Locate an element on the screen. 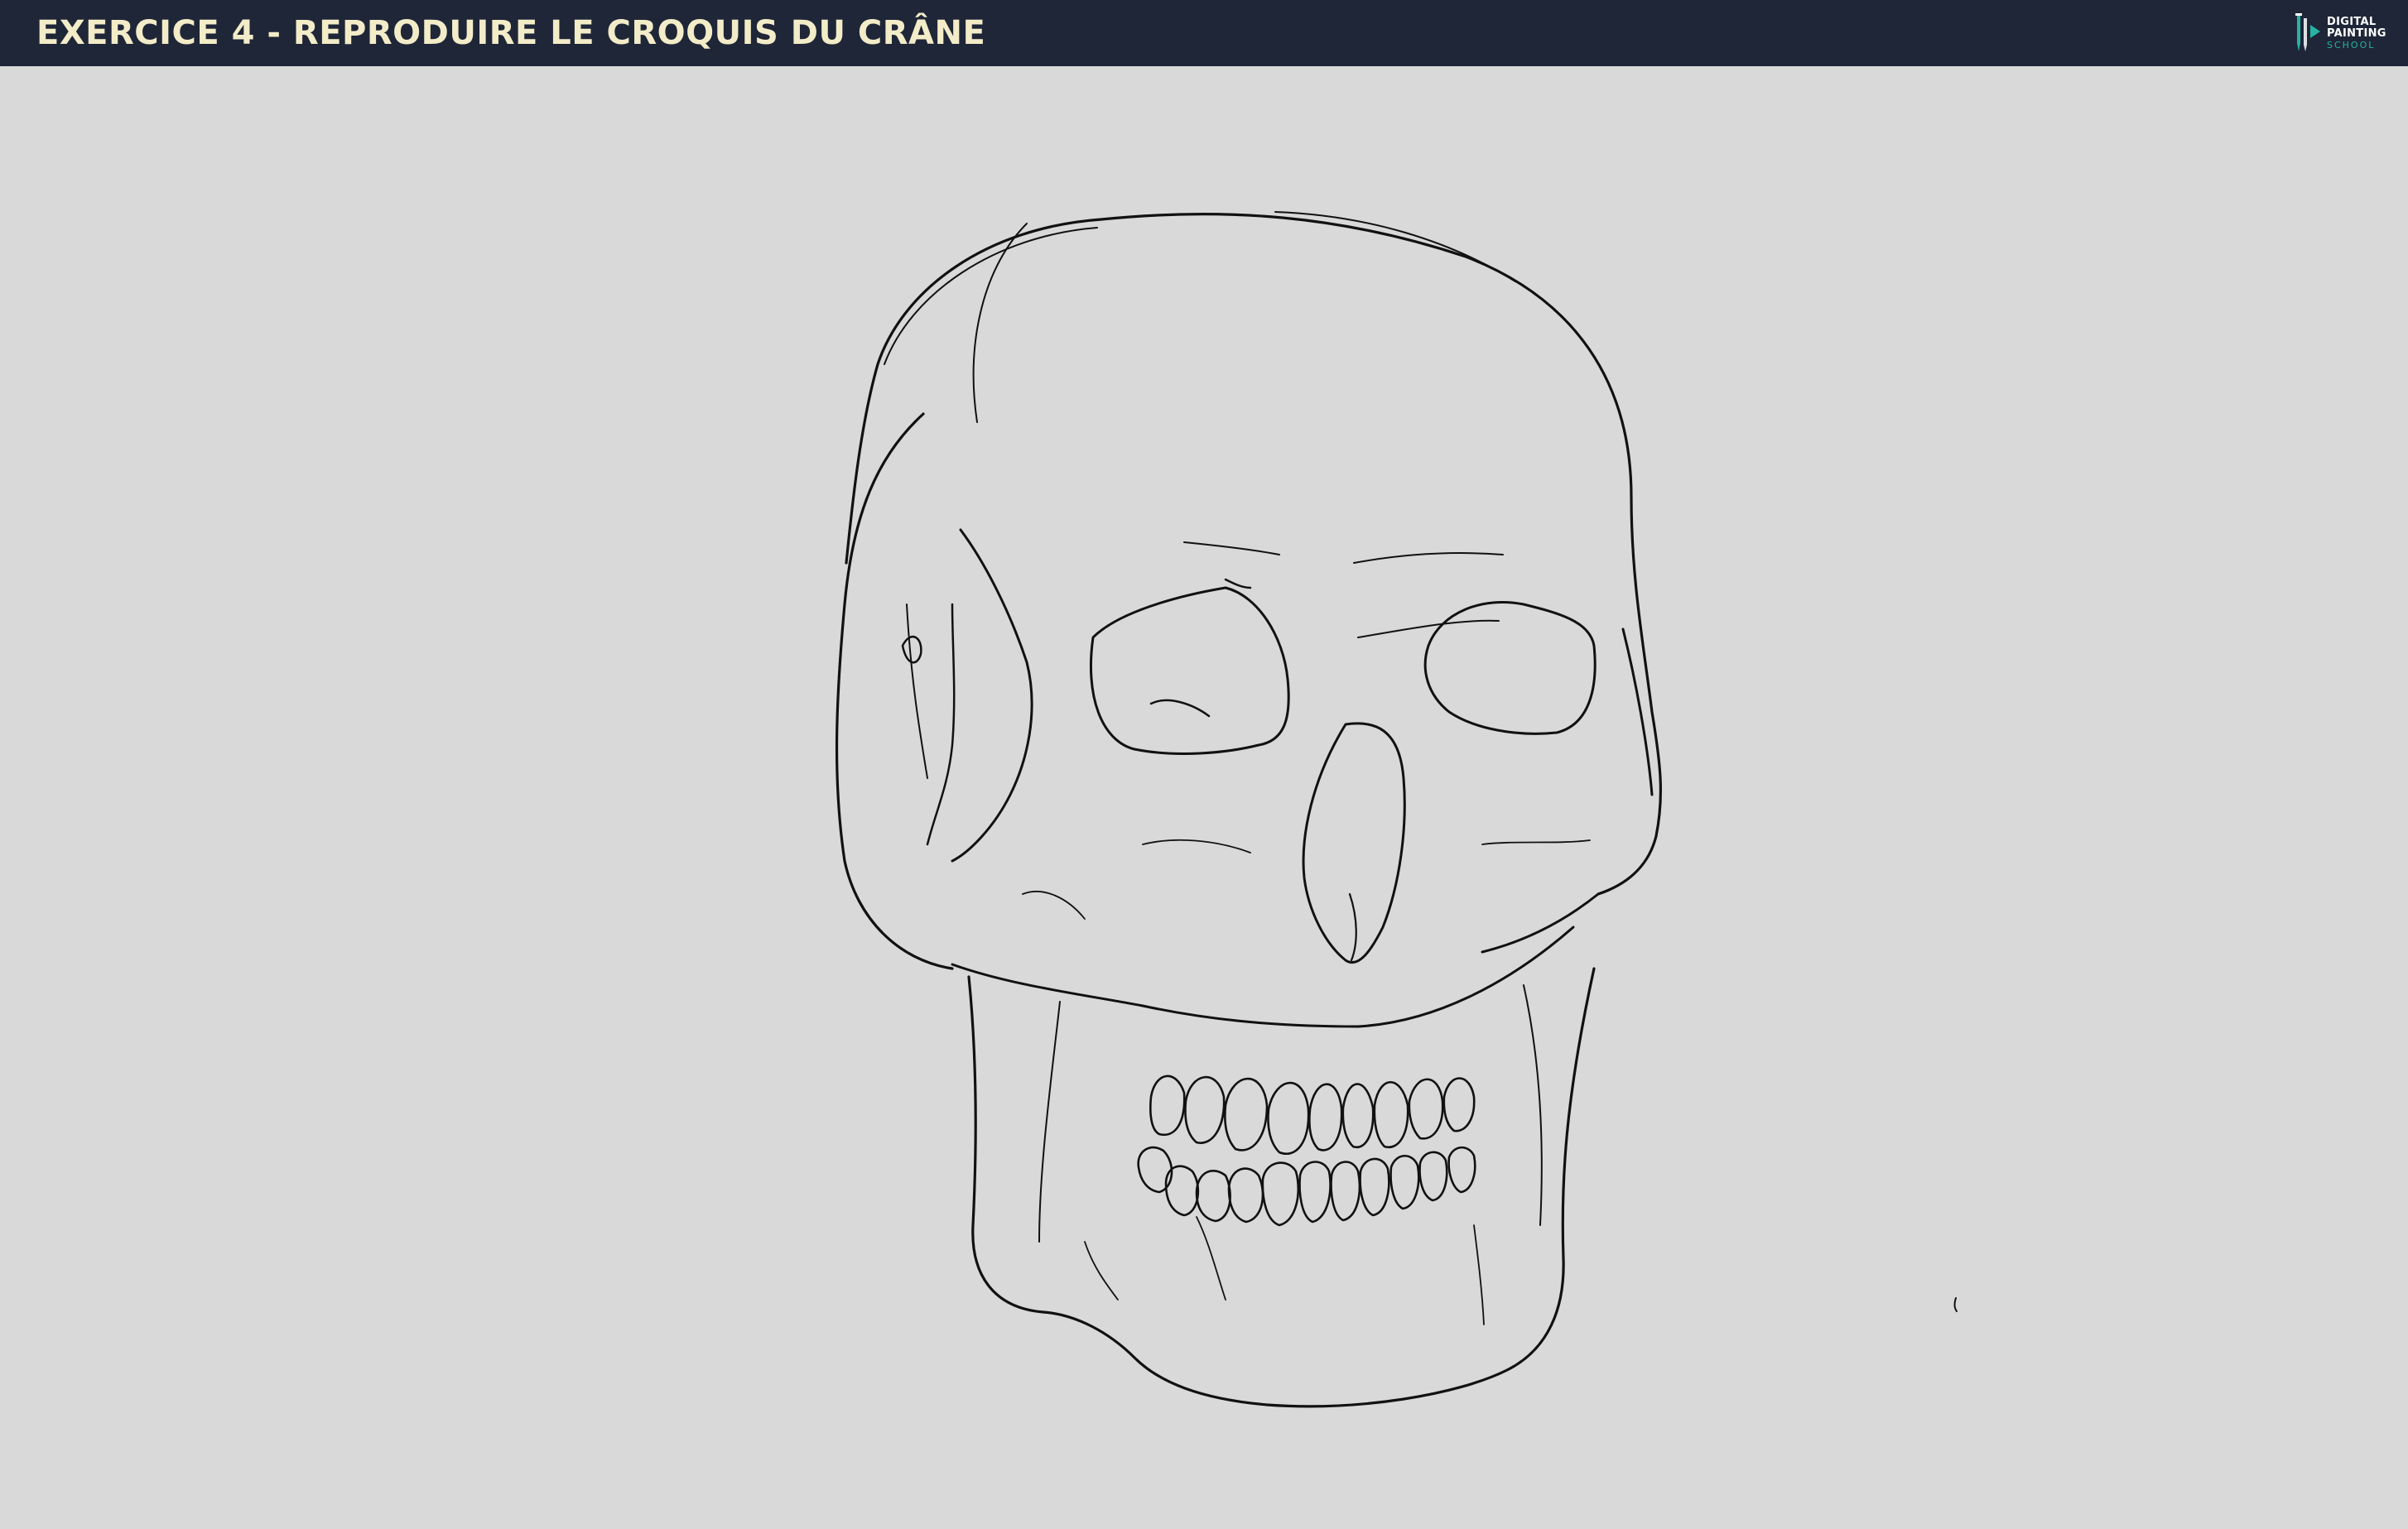 The height and width of the screenshot is (1529, 2408). sketch-strokes is located at coordinates (1307, 1082).